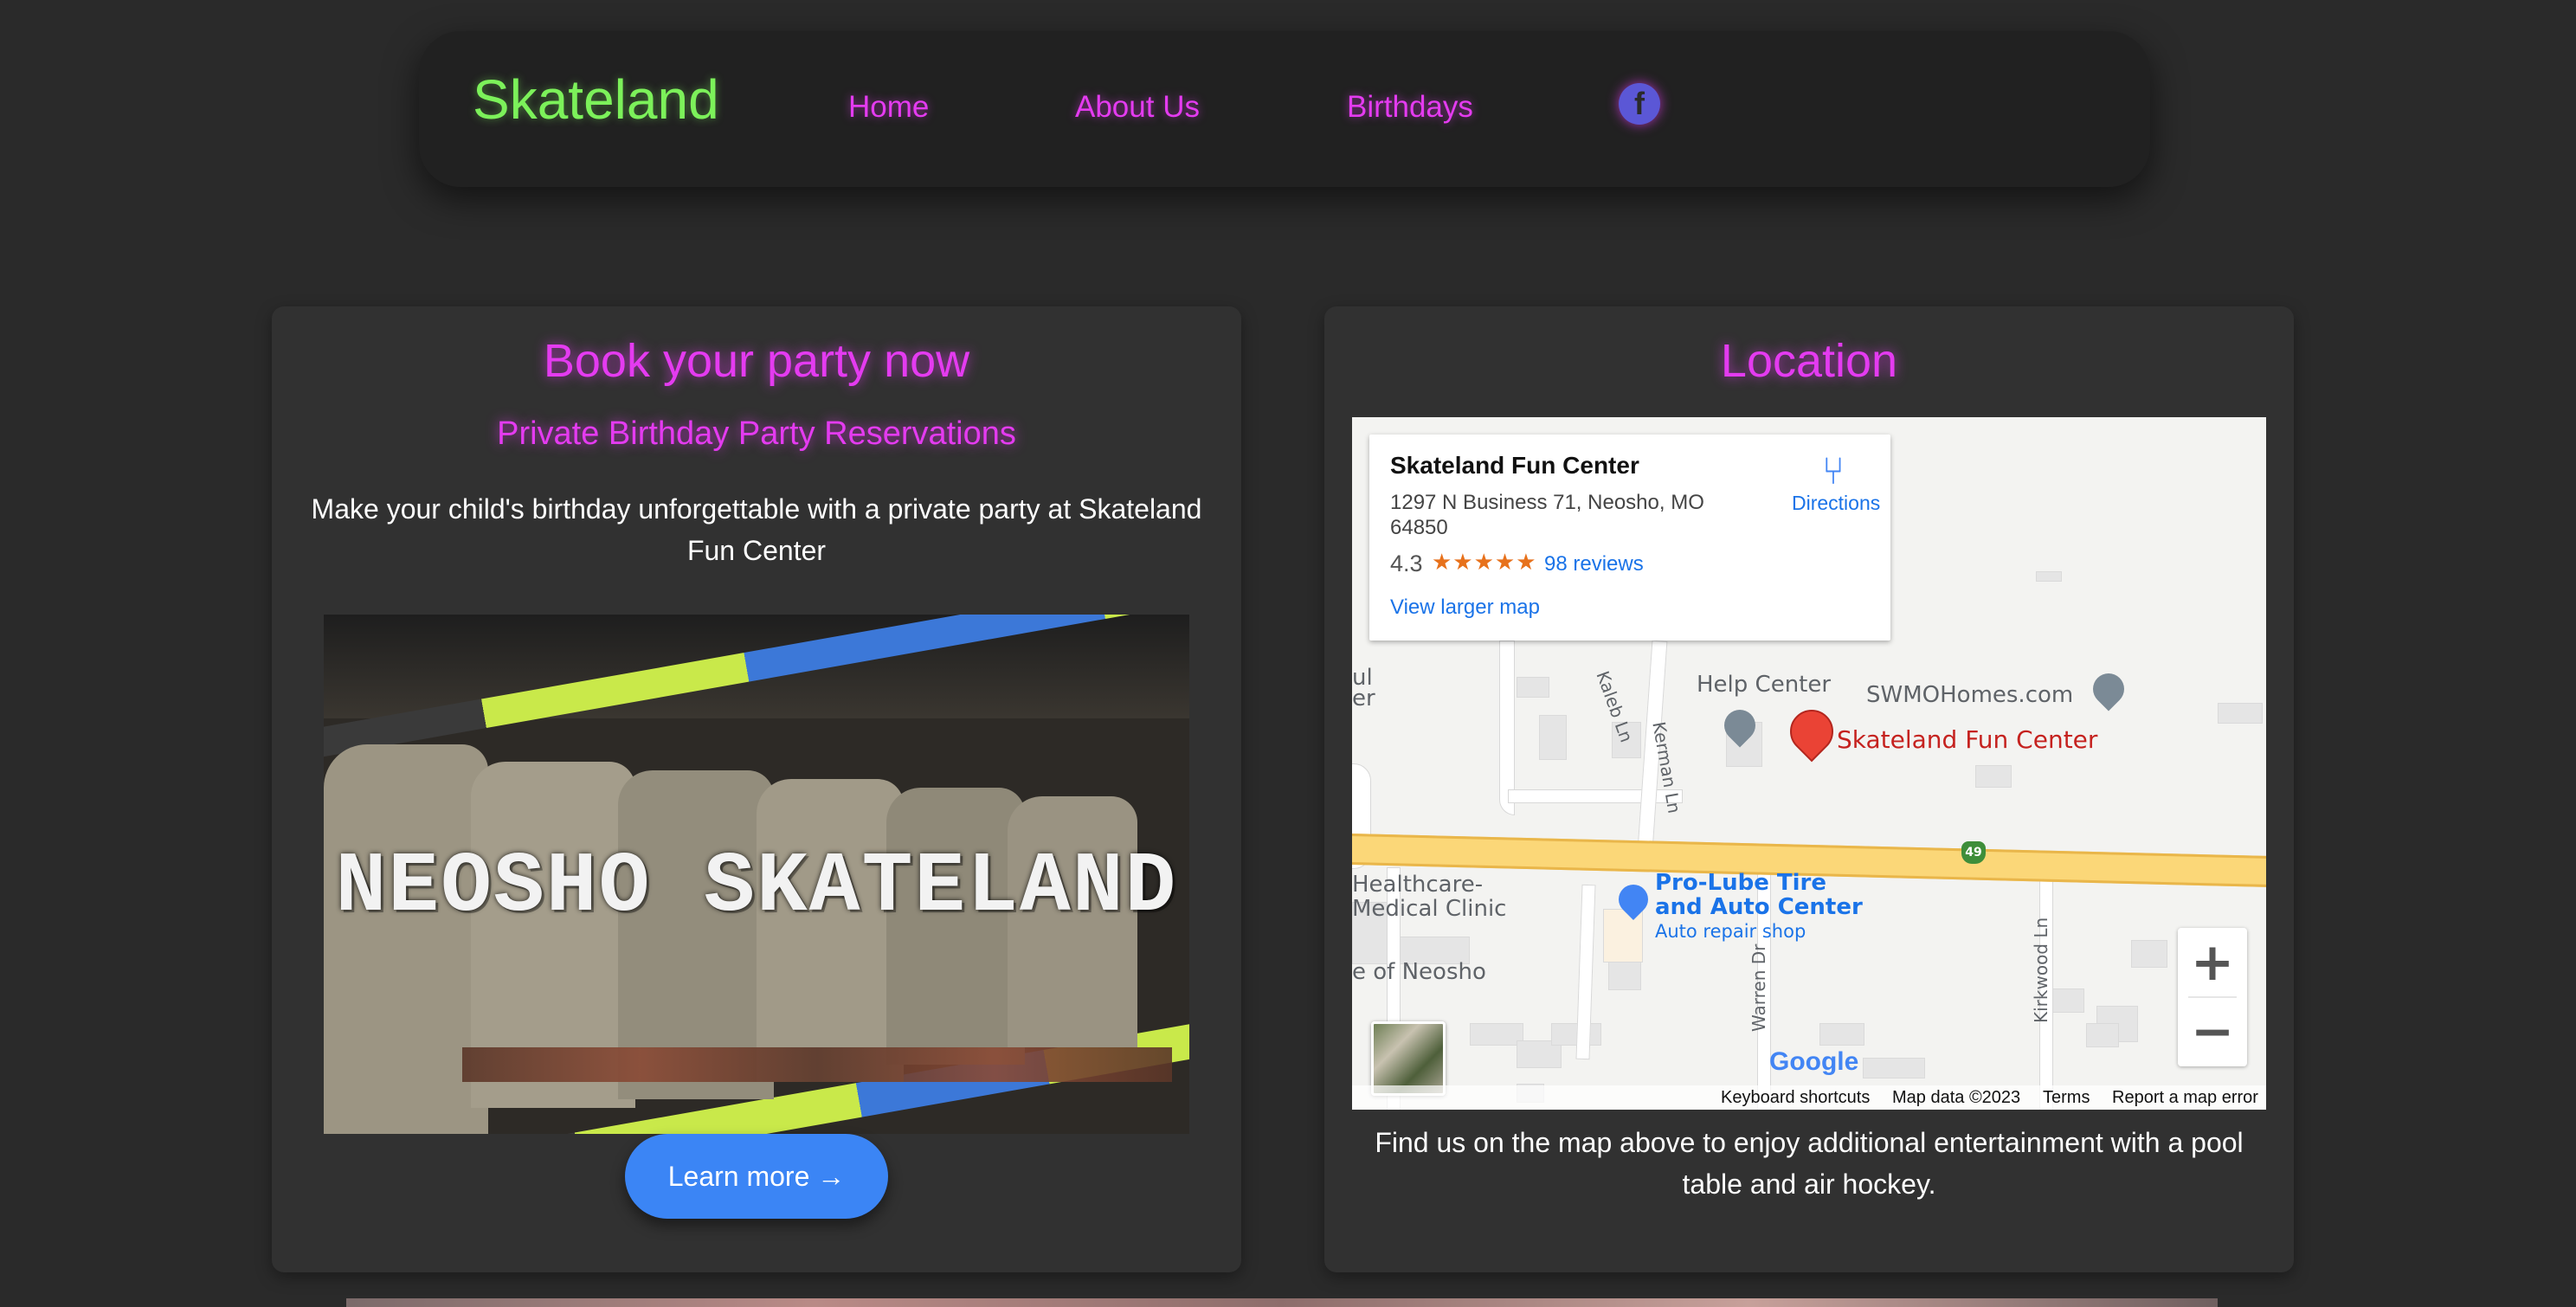 The image size is (2576, 1307). I want to click on party-title: Book your party now, so click(756, 361).